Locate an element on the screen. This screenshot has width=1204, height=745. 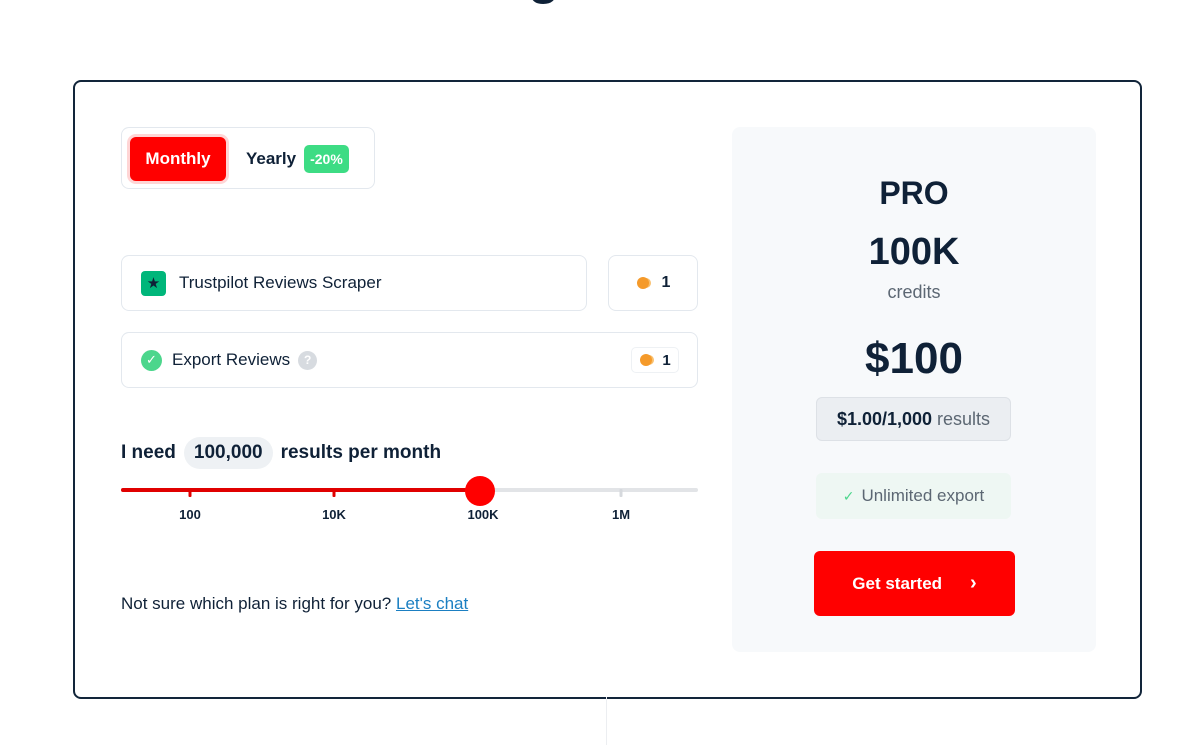
scraper-name: Trustpilot Reviews Scraper is located at coordinates (280, 282).